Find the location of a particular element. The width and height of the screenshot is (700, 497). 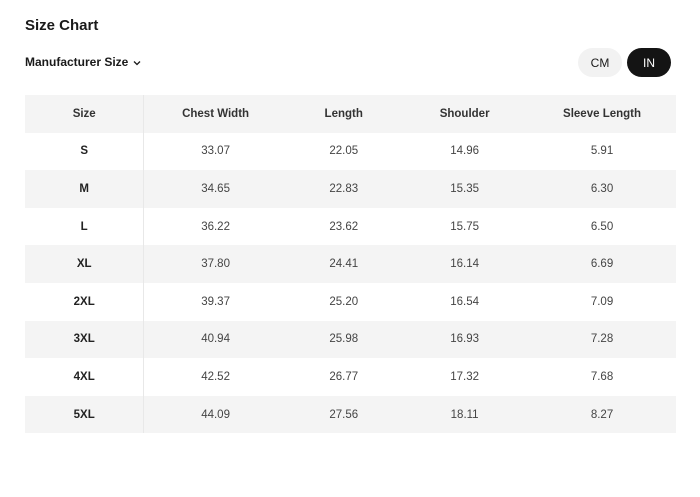

length-cell: 25.20 is located at coordinates (343, 301).